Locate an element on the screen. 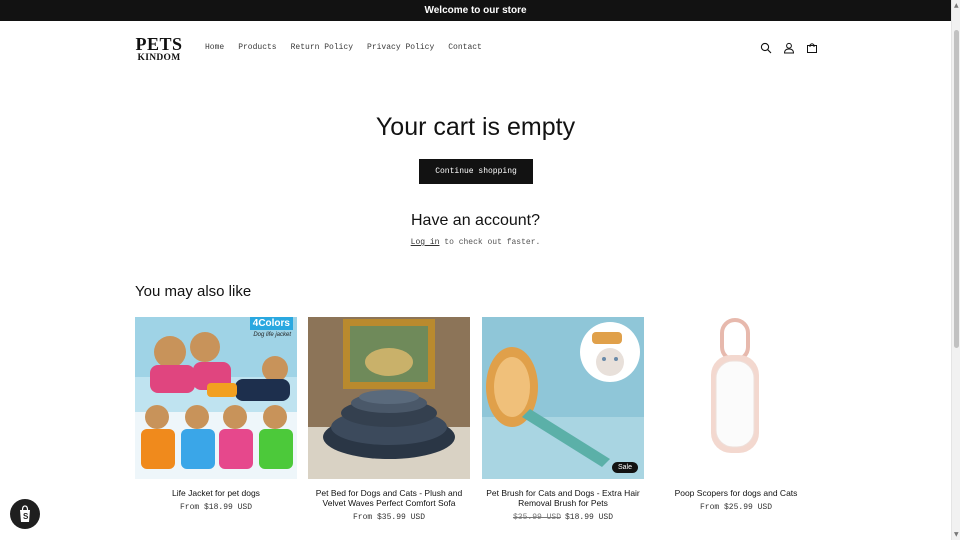 This screenshot has width=960, height=540. recommendations-title: You may also like is located at coordinates (193, 291).